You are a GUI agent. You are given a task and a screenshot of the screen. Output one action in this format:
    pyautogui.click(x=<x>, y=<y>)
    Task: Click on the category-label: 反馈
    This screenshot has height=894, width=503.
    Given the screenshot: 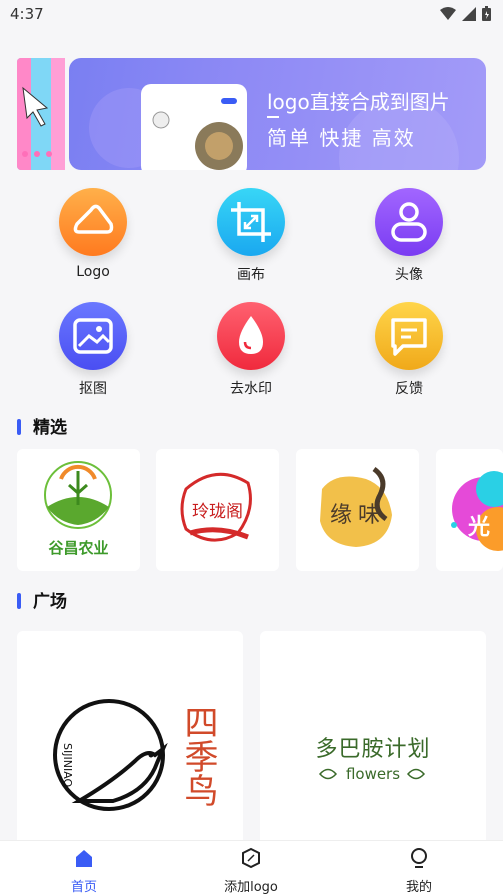 What is the action you would take?
    pyautogui.click(x=409, y=389)
    